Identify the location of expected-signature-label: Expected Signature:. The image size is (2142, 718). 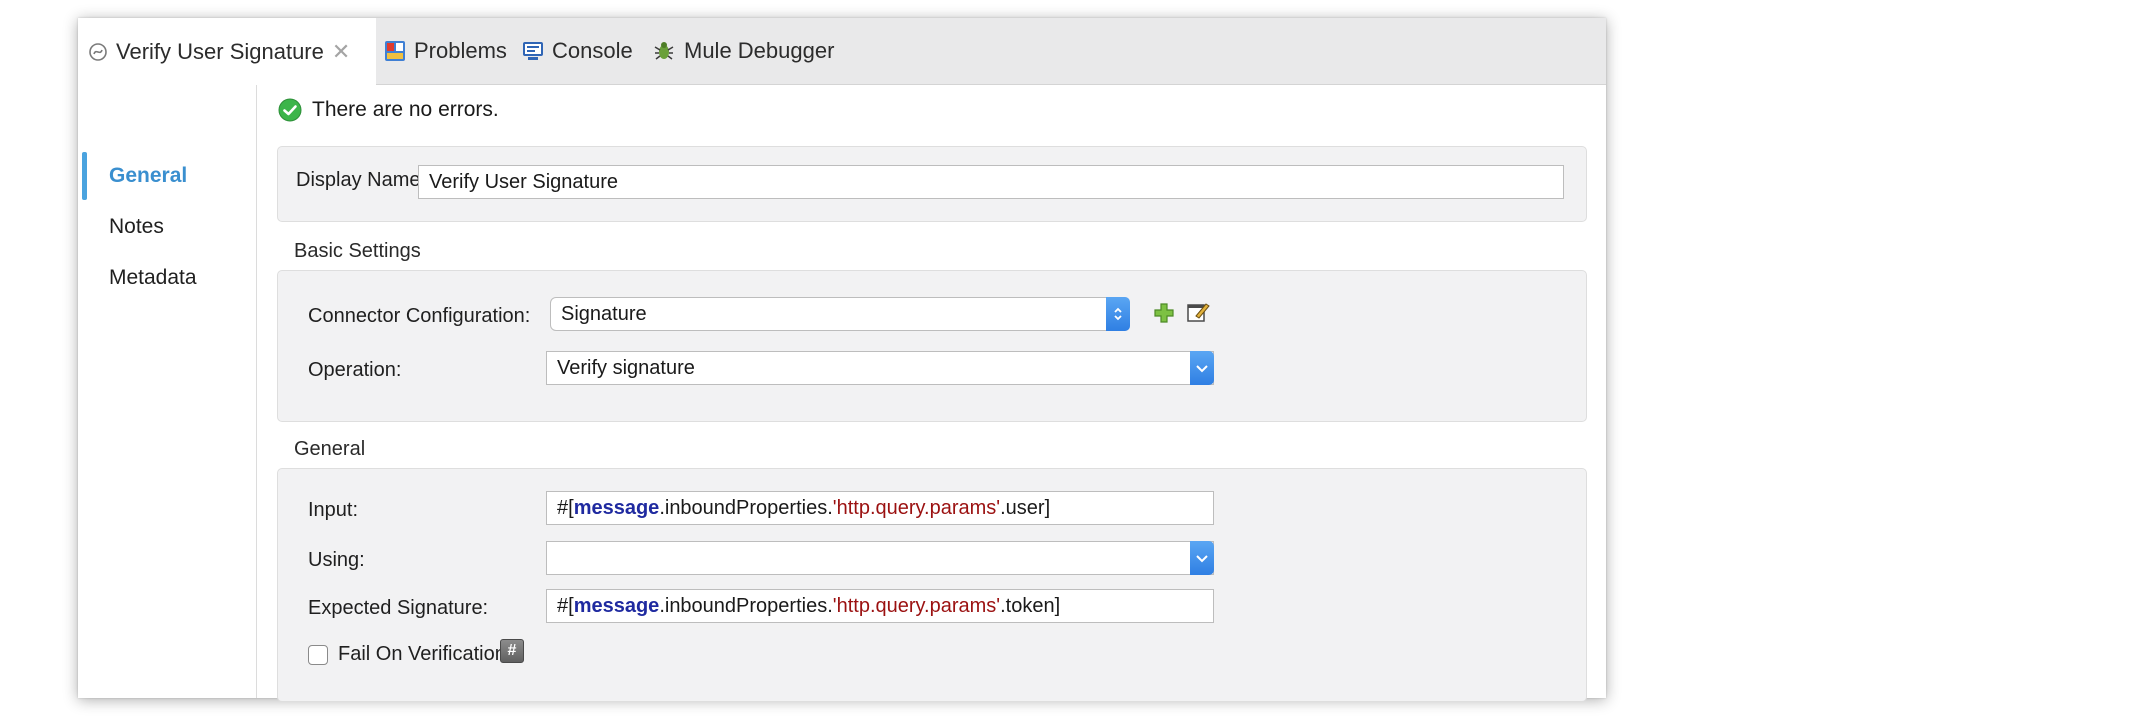
(398, 608).